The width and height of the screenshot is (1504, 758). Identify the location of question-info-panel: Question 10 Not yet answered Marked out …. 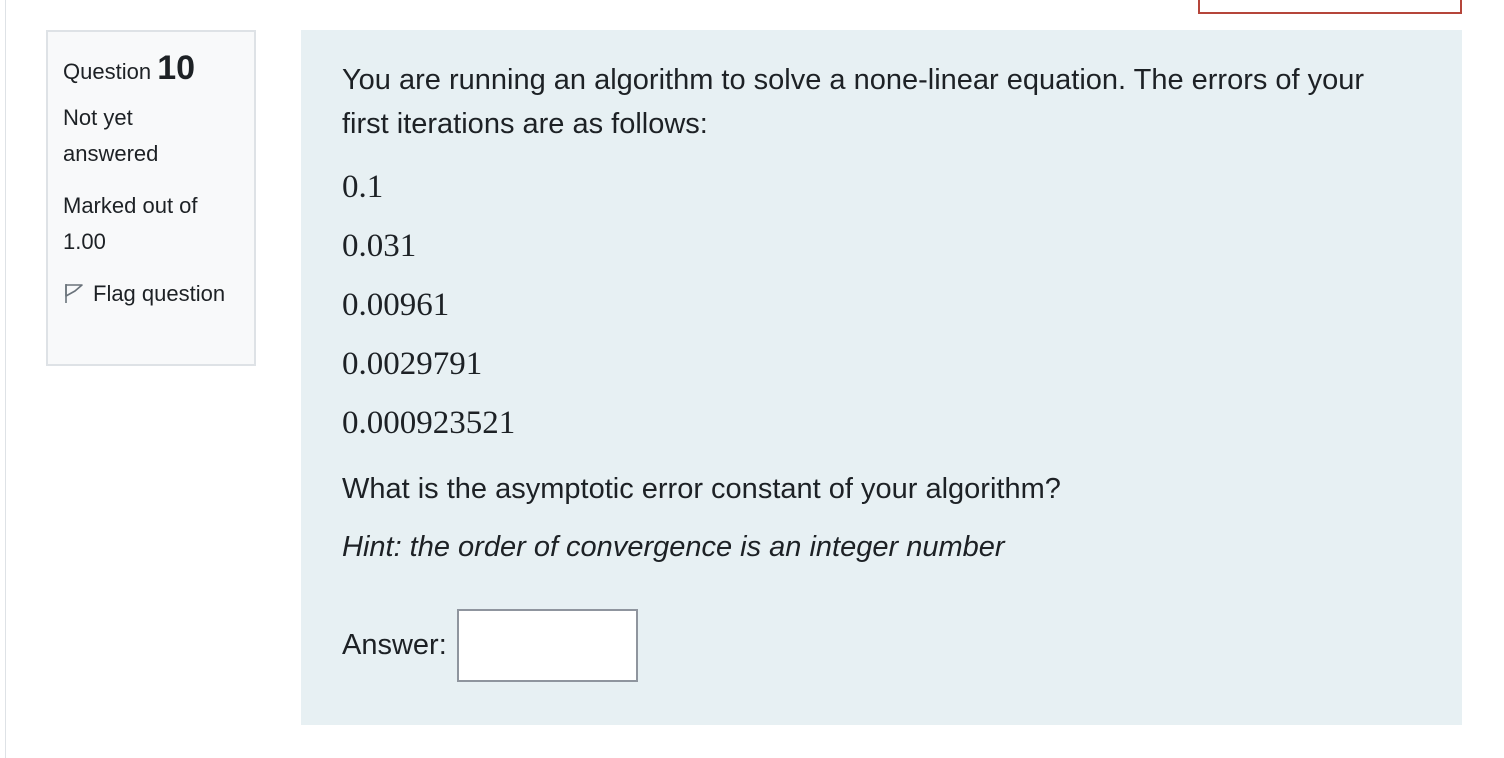
(151, 198).